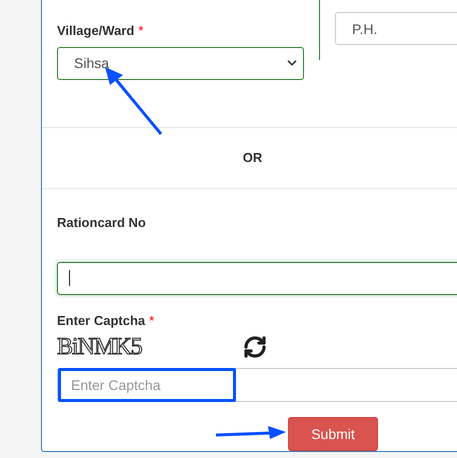  What do you see at coordinates (396, 28) in the screenshot?
I see `ph-field: P.H.` at bounding box center [396, 28].